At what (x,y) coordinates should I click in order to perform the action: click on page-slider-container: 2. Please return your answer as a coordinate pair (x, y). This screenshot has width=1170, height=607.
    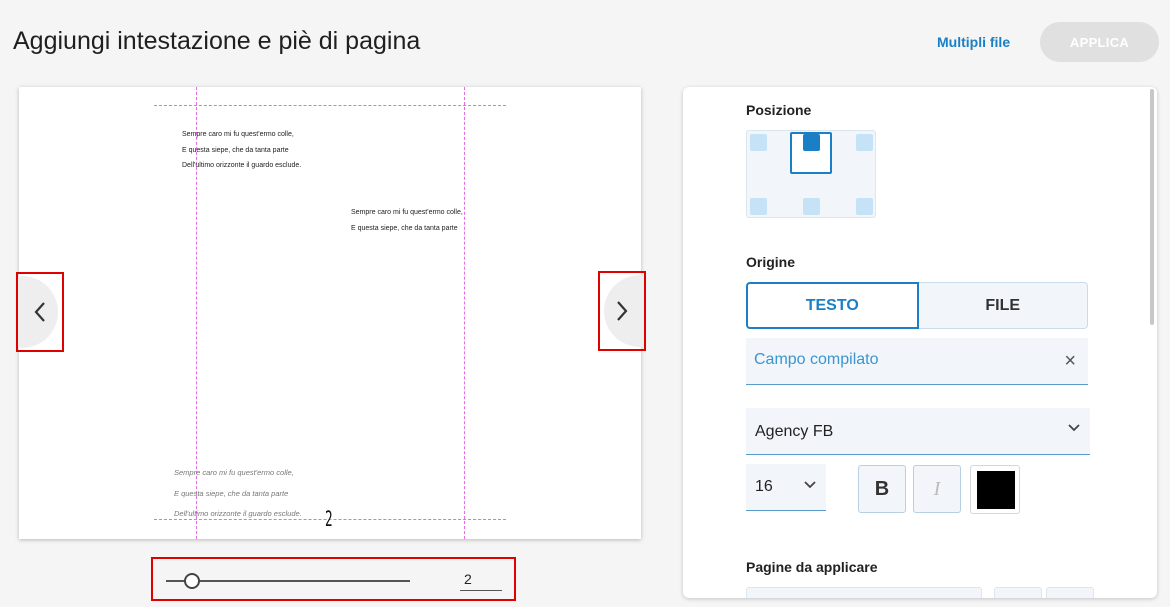
    Looking at the image, I should click on (333, 579).